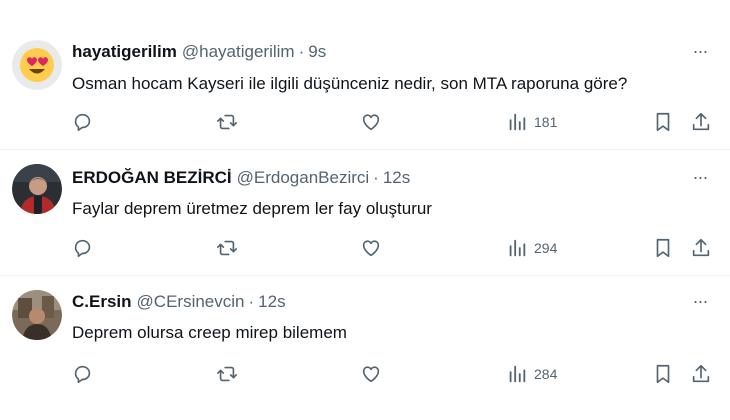 The width and height of the screenshot is (730, 420). I want to click on tweet-actions: 181, so click(365, 122).